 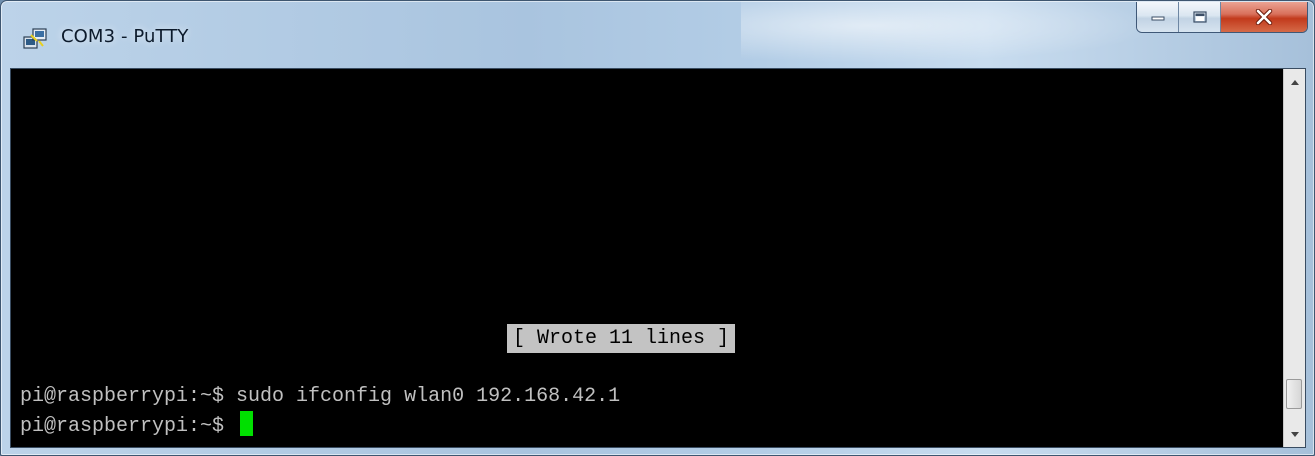 I want to click on terminal-line: pi@raspberrypi:~$, so click(x=137, y=426).